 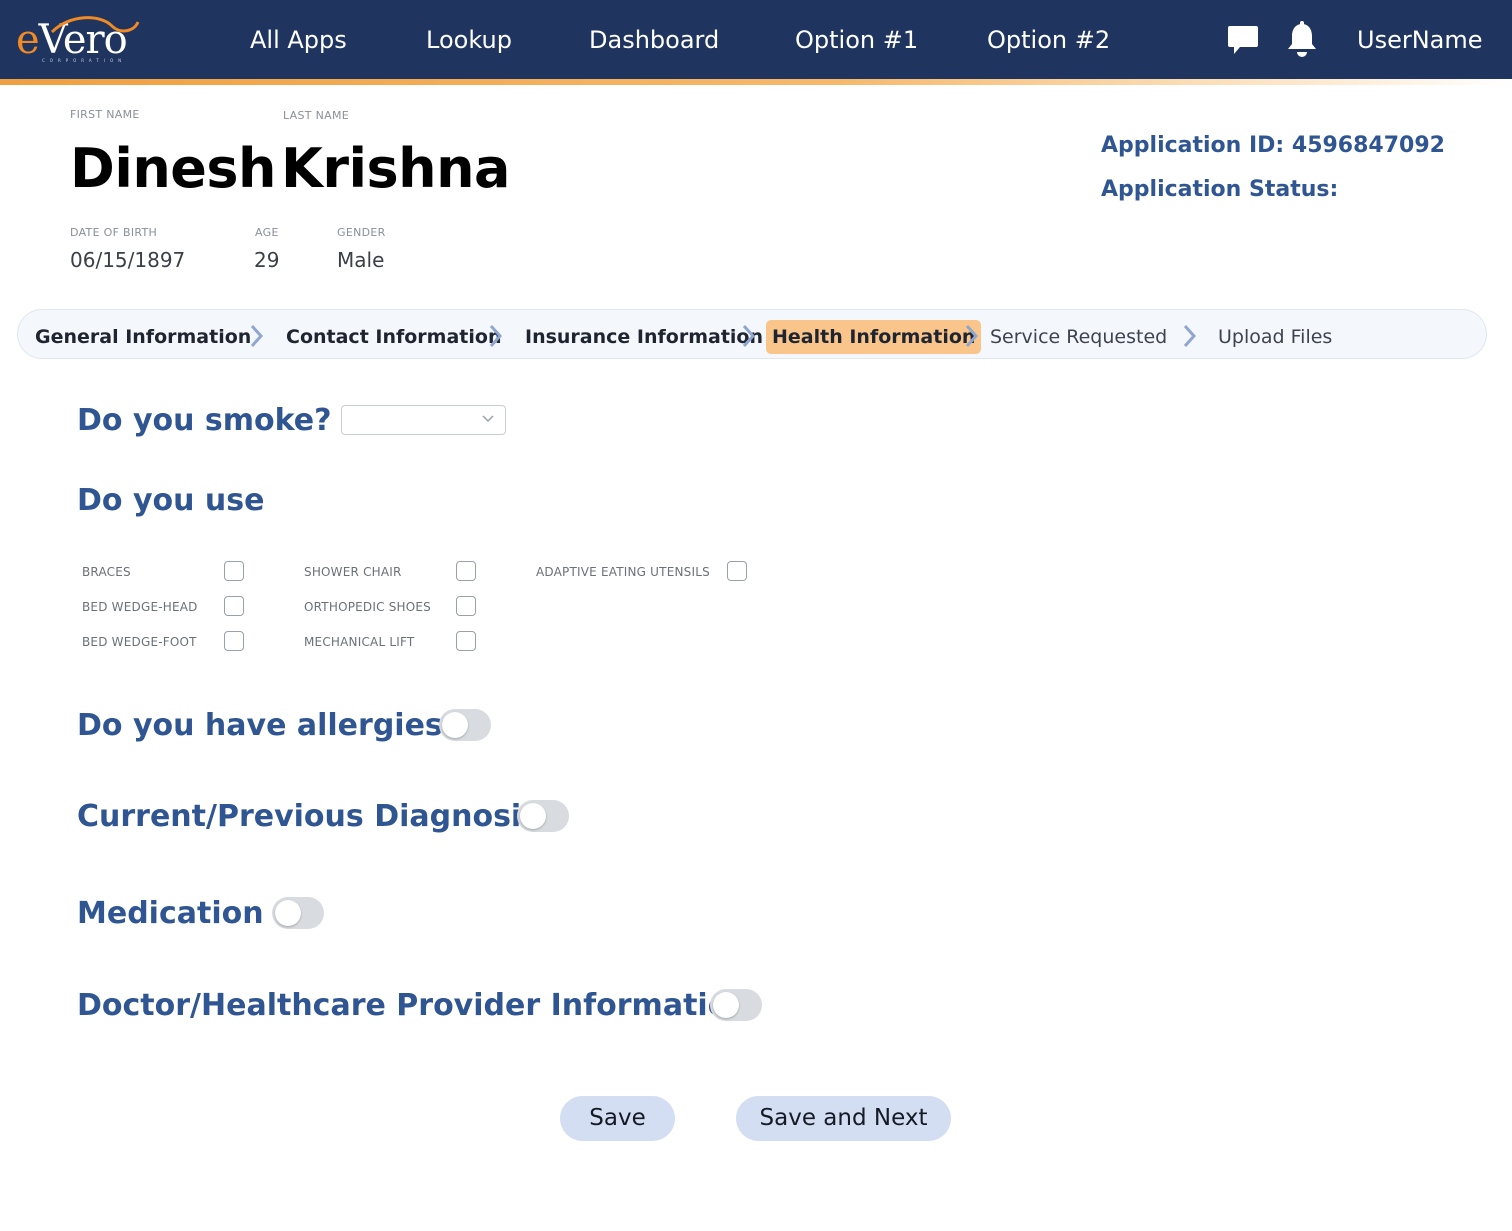 I want to click on first-name: Dinesh, so click(x=173, y=168).